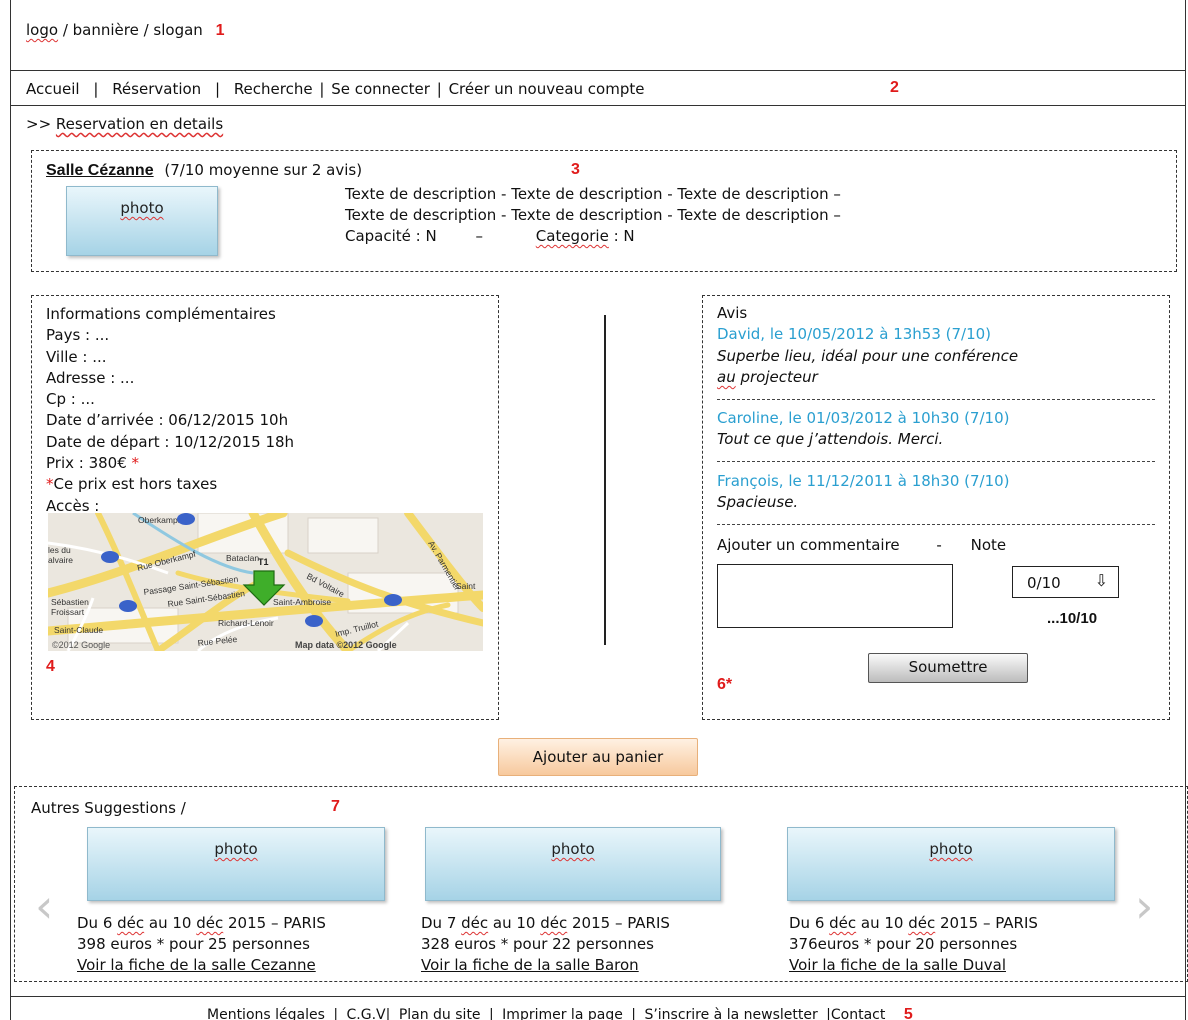 This screenshot has height=1020, width=1188. I want to click on room-capacity-category: Capacité : N – Categorie : N, so click(593, 236).